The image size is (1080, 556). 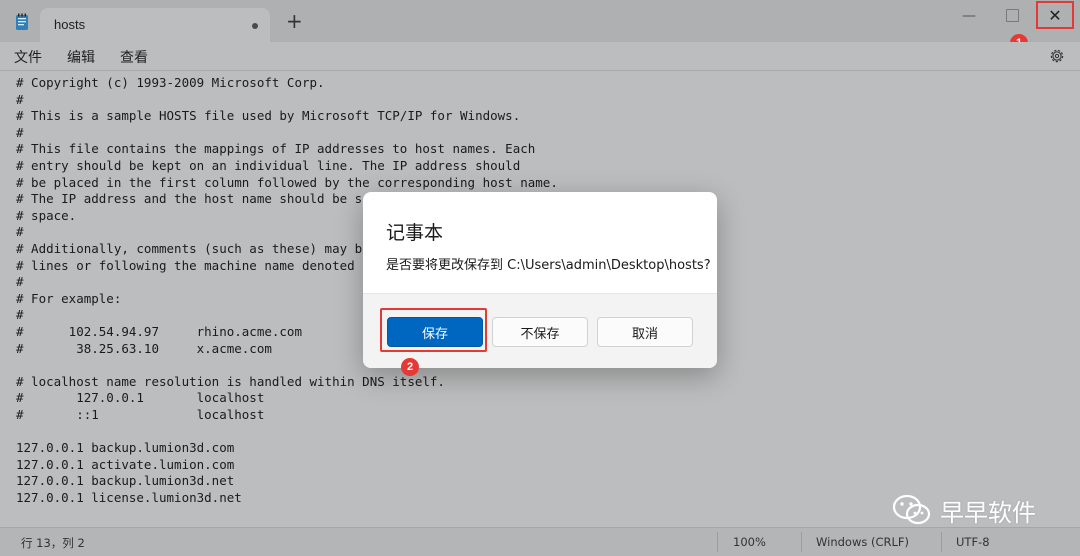 What do you see at coordinates (862, 542) in the screenshot?
I see `line-ending: Windows (CRLF)` at bounding box center [862, 542].